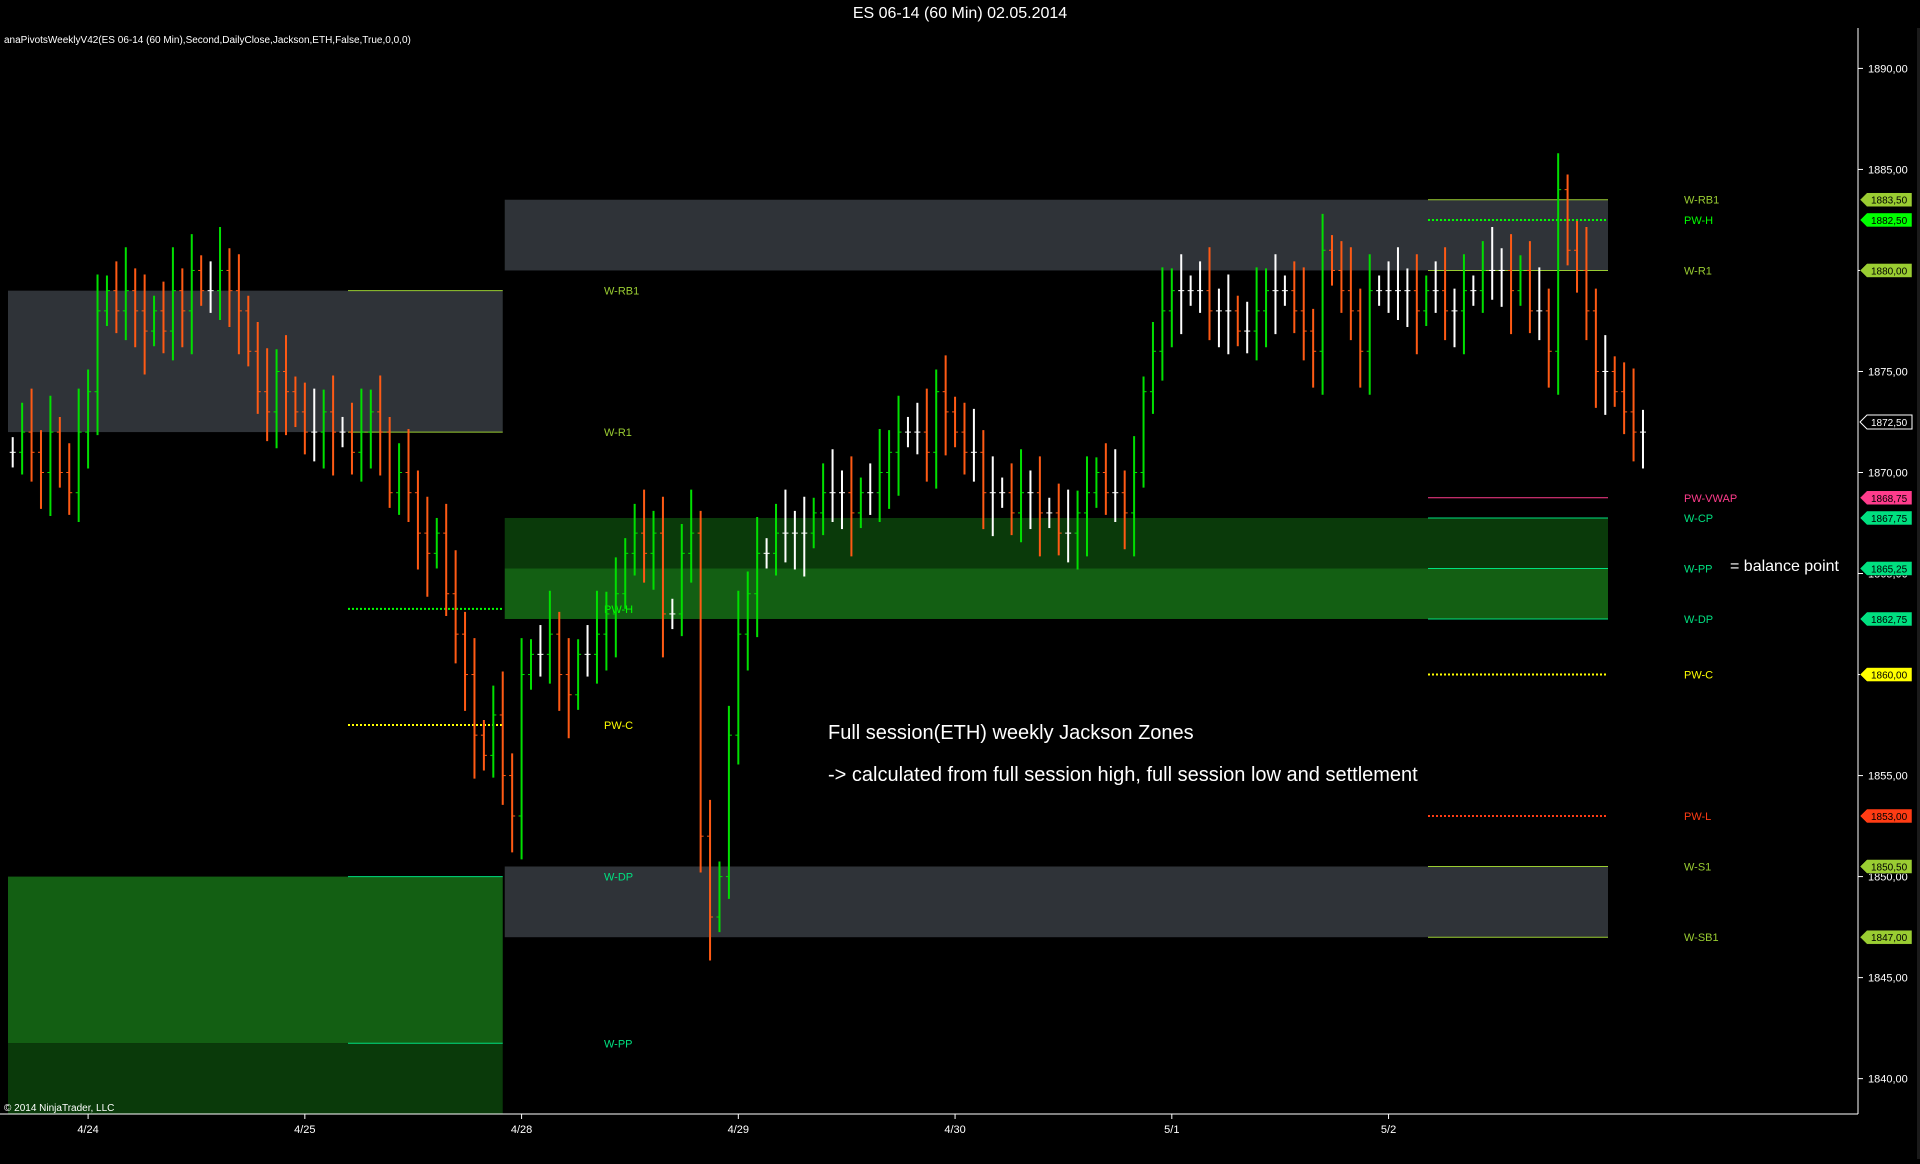 This screenshot has width=1920, height=1164. Describe the element at coordinates (1388, 1130) in the screenshot. I see `time-tick-label: 5/2` at that location.